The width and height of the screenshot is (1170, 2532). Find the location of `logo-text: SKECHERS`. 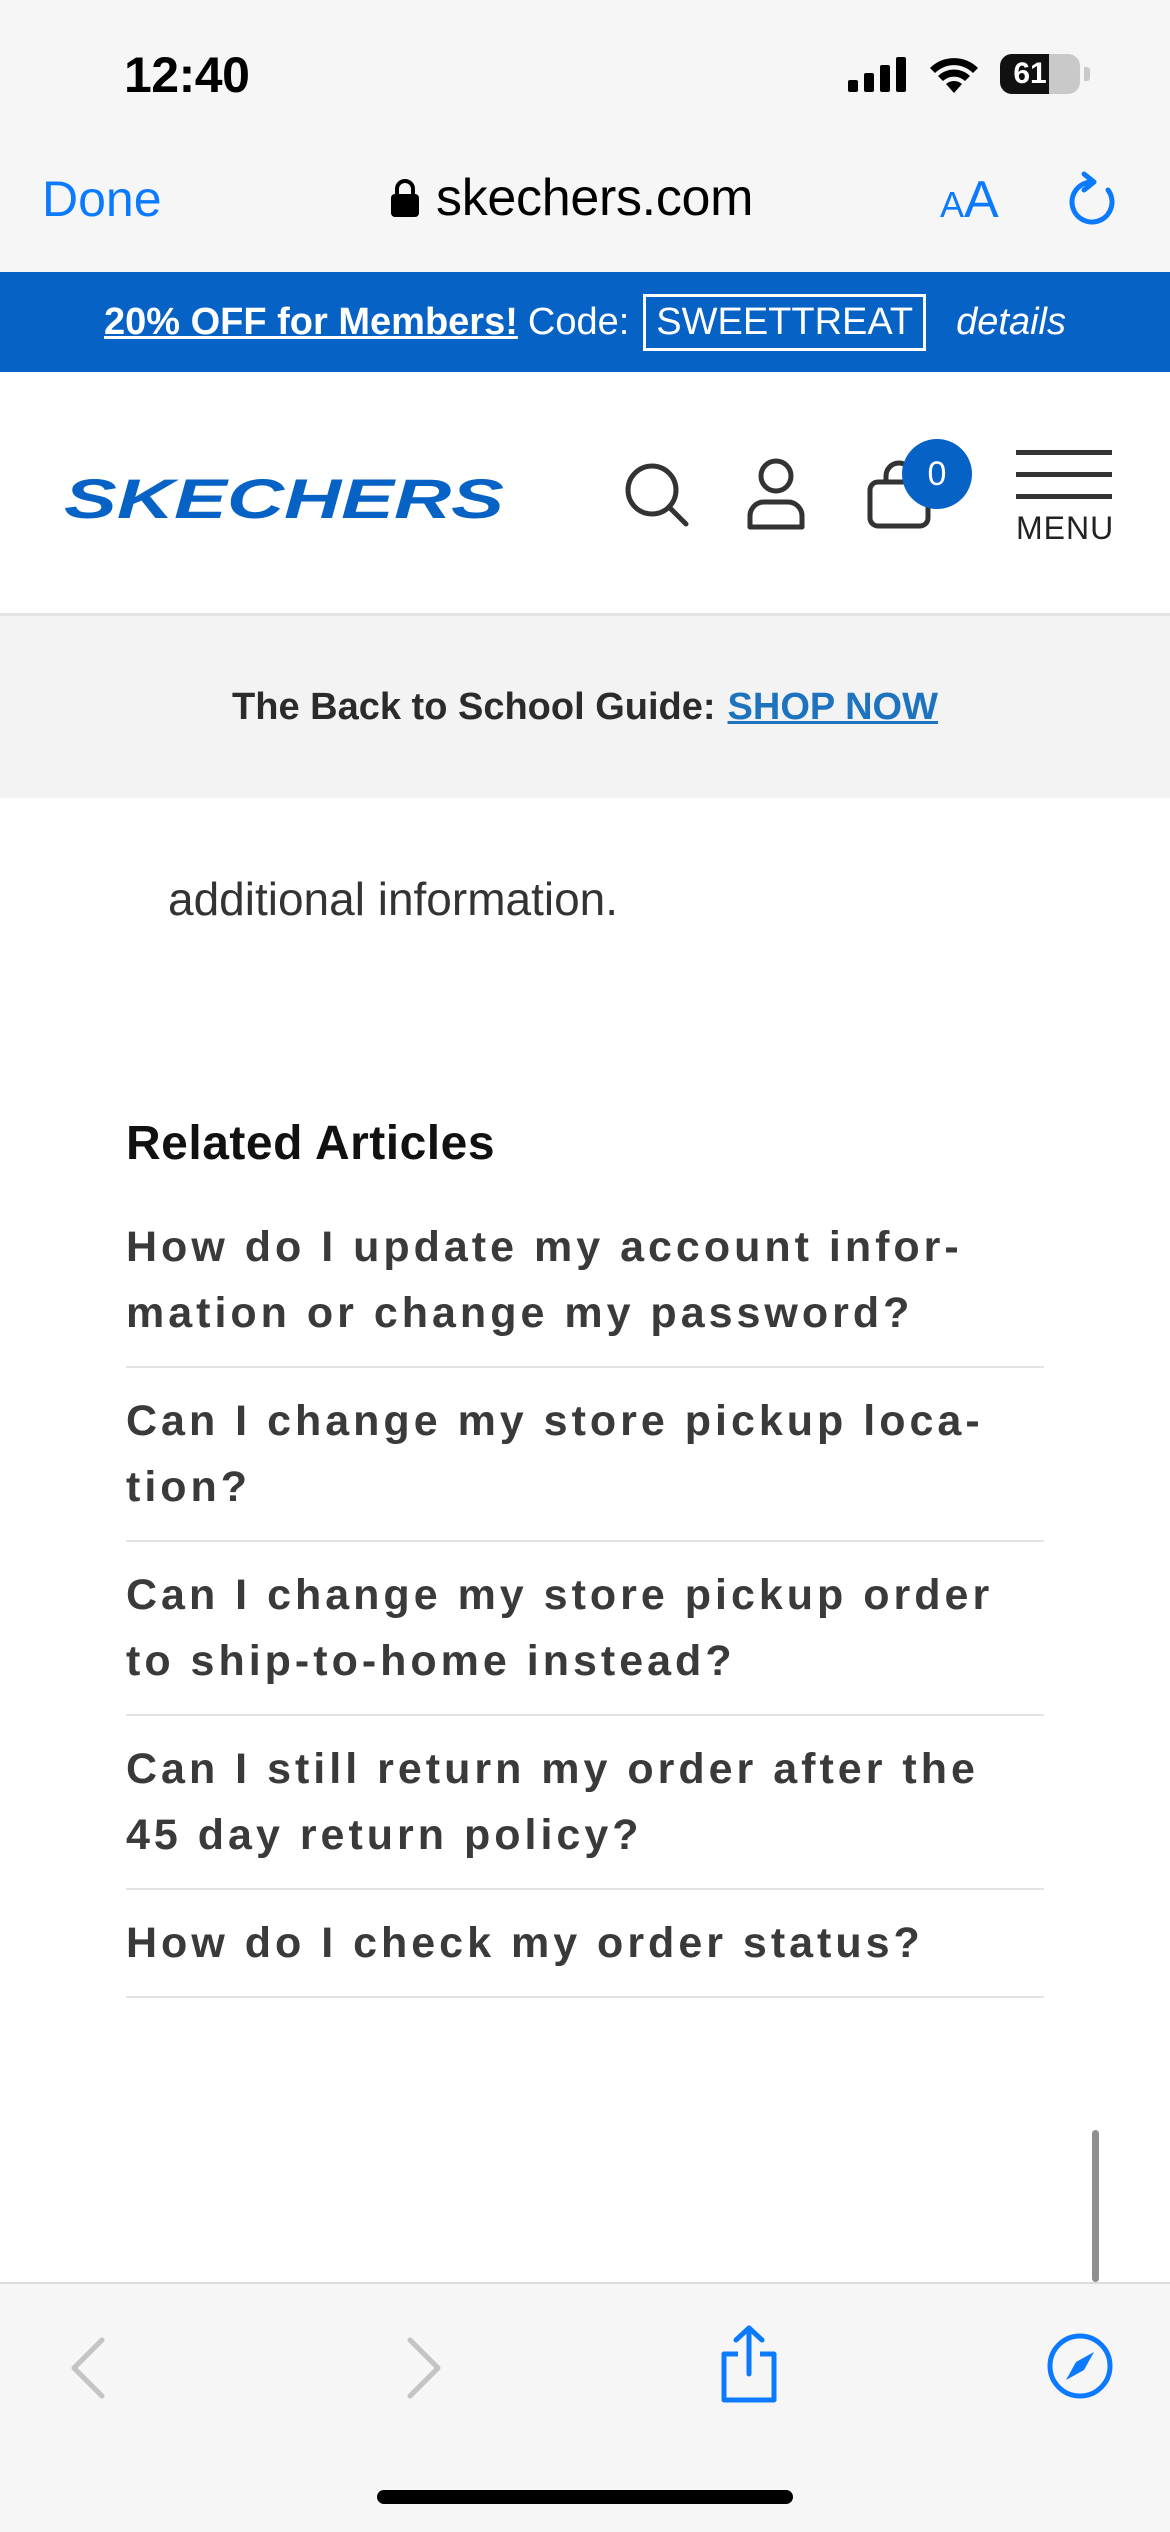

logo-text: SKECHERS is located at coordinates (284, 498).